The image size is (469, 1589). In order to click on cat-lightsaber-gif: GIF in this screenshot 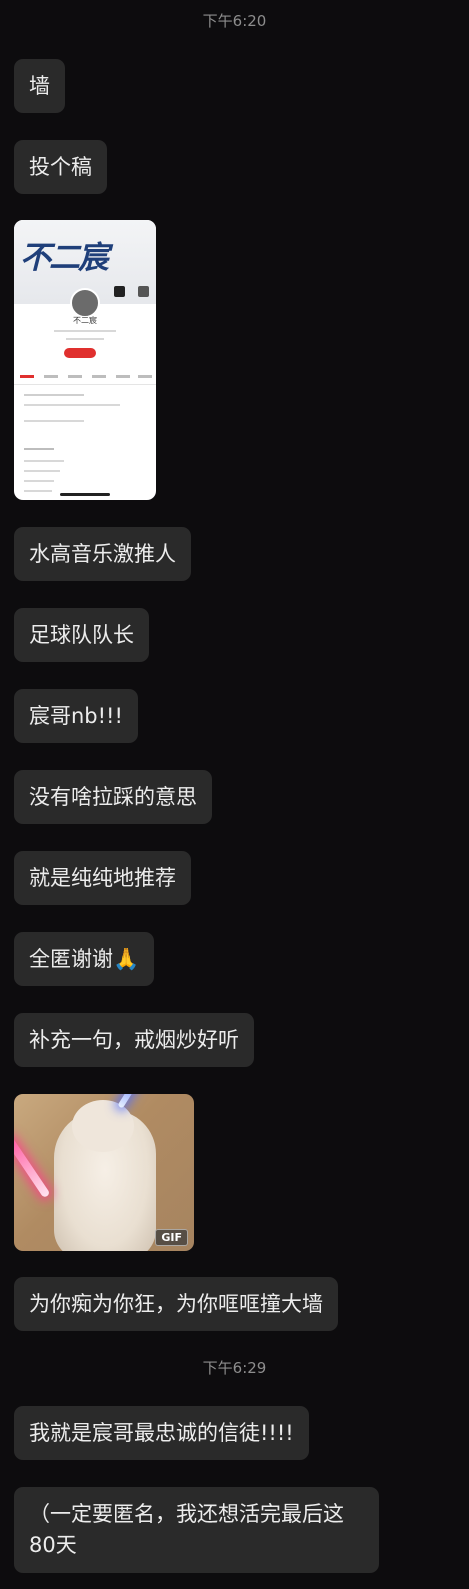, I will do `click(104, 1172)`.